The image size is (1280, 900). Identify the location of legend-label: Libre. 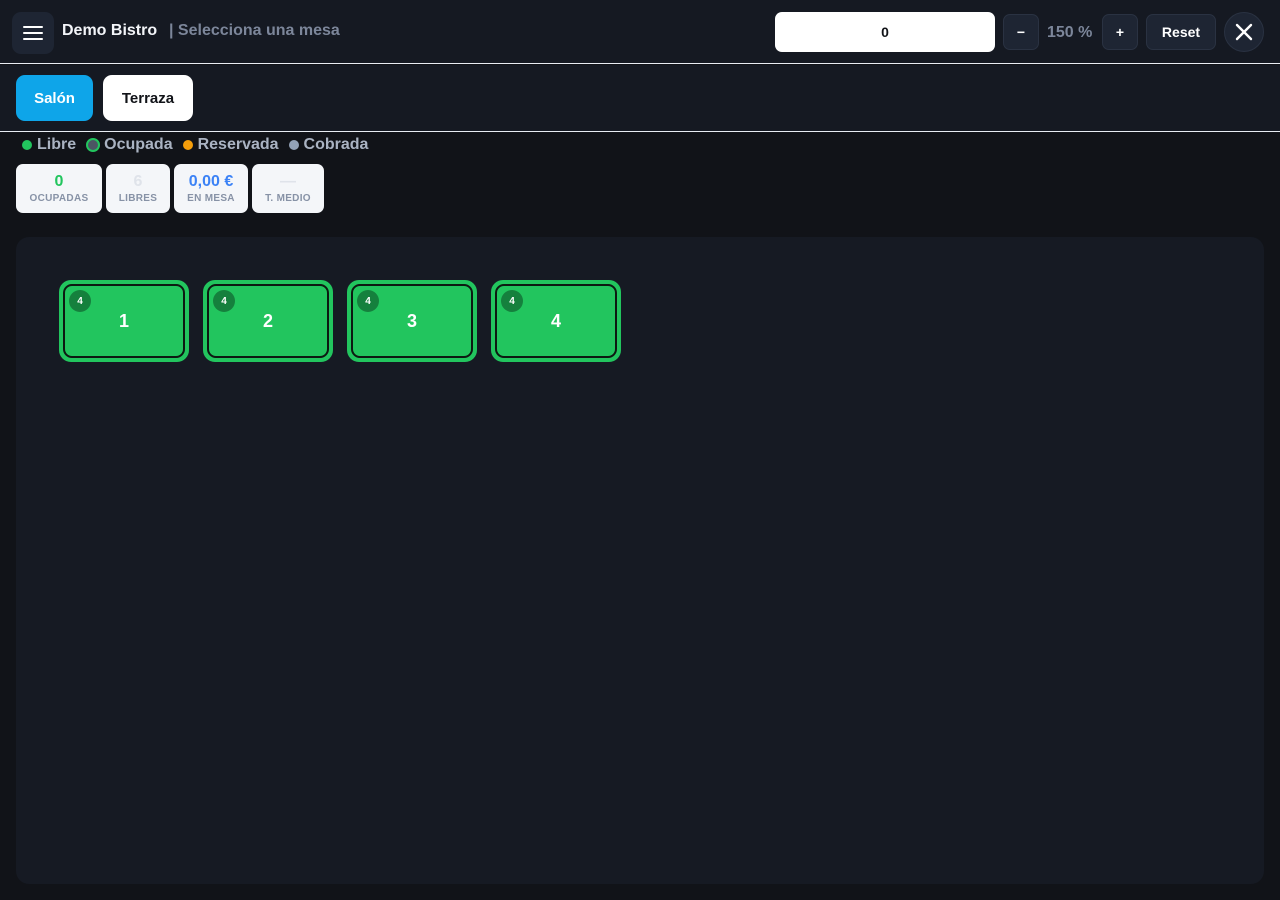
(57, 144).